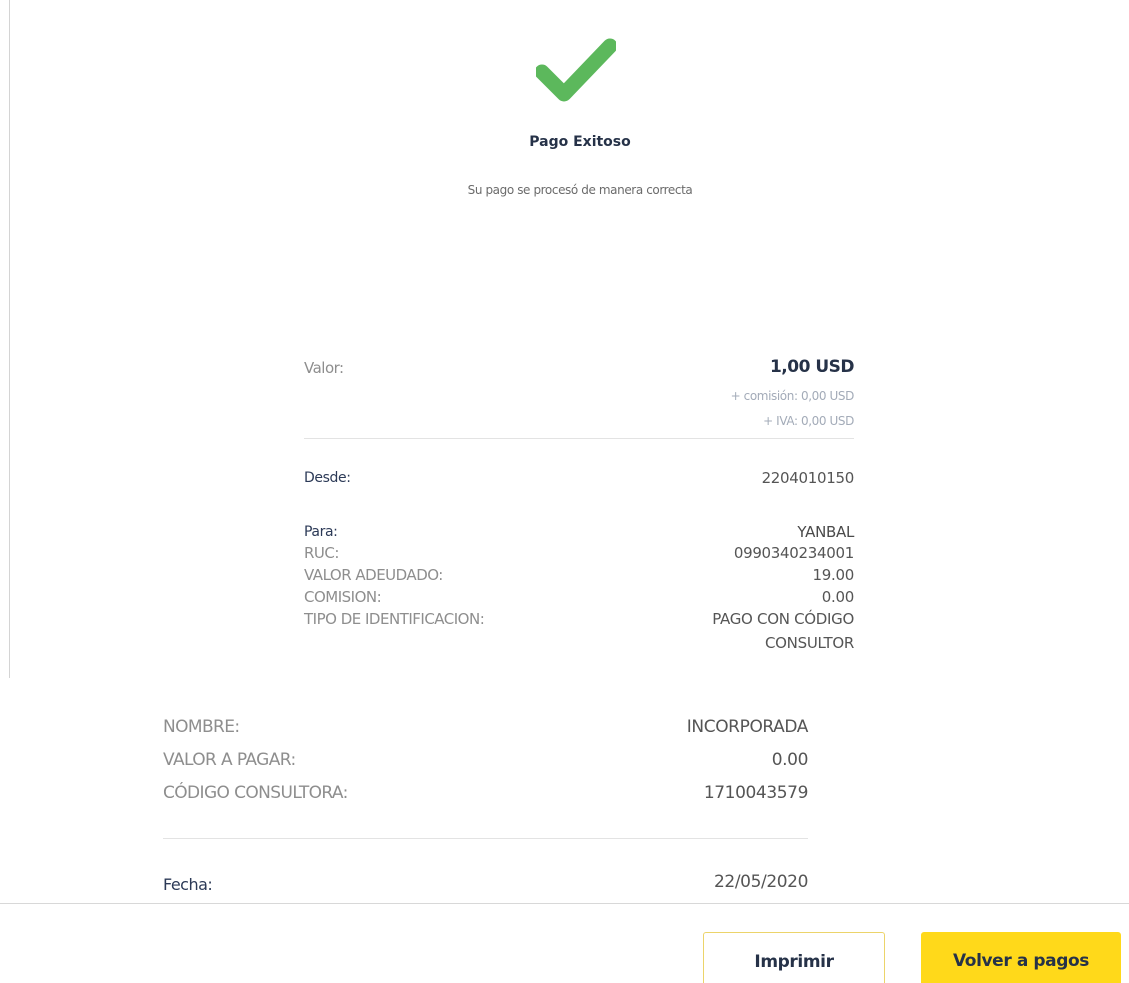 The image size is (1129, 983). I want to click on iva-value: + IVA: 0,00 USD, so click(808, 421).